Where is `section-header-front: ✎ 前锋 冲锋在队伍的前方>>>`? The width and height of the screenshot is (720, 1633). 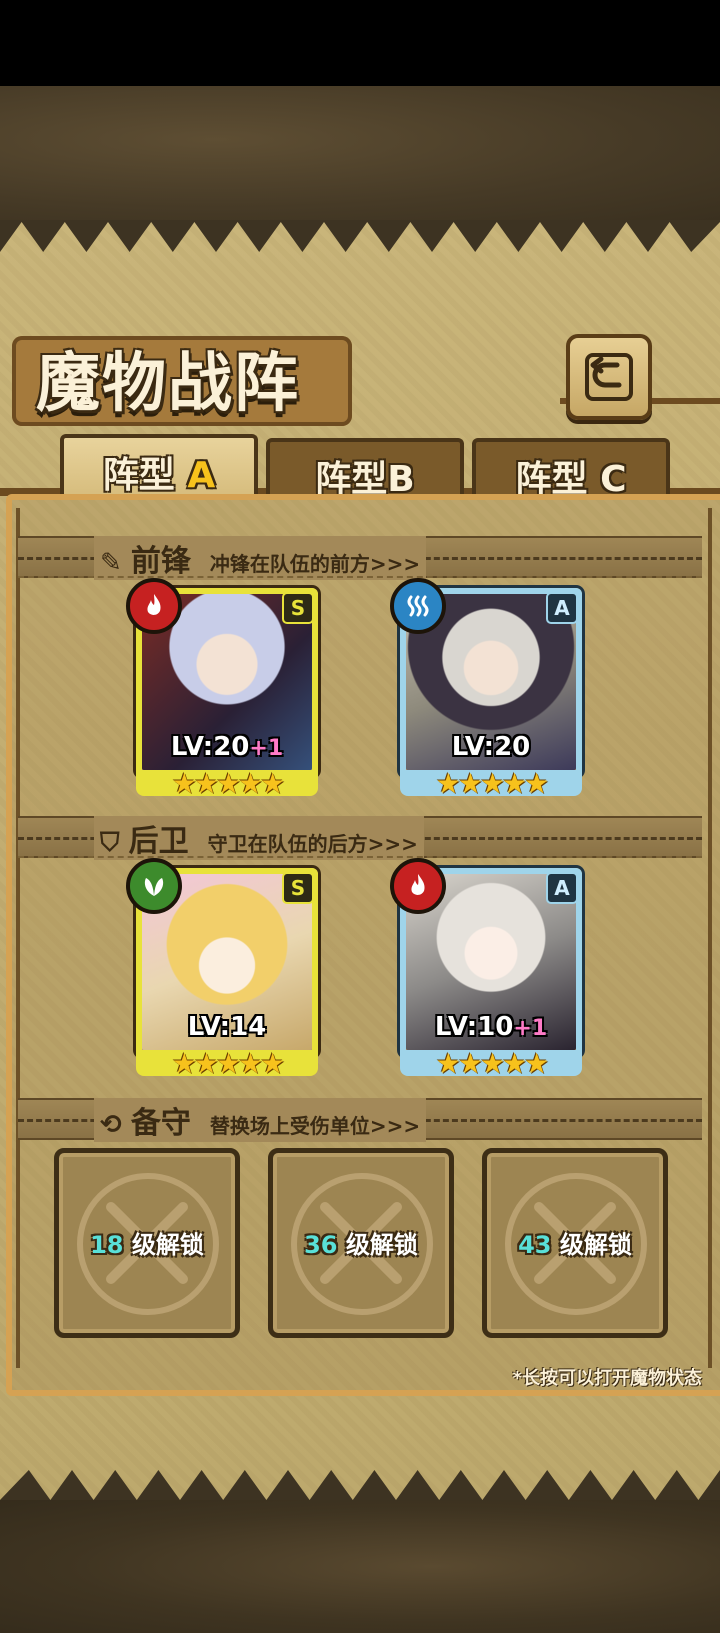
section-header-front: ✎ 前锋 冲锋在队伍的前方>>> is located at coordinates (260, 558).